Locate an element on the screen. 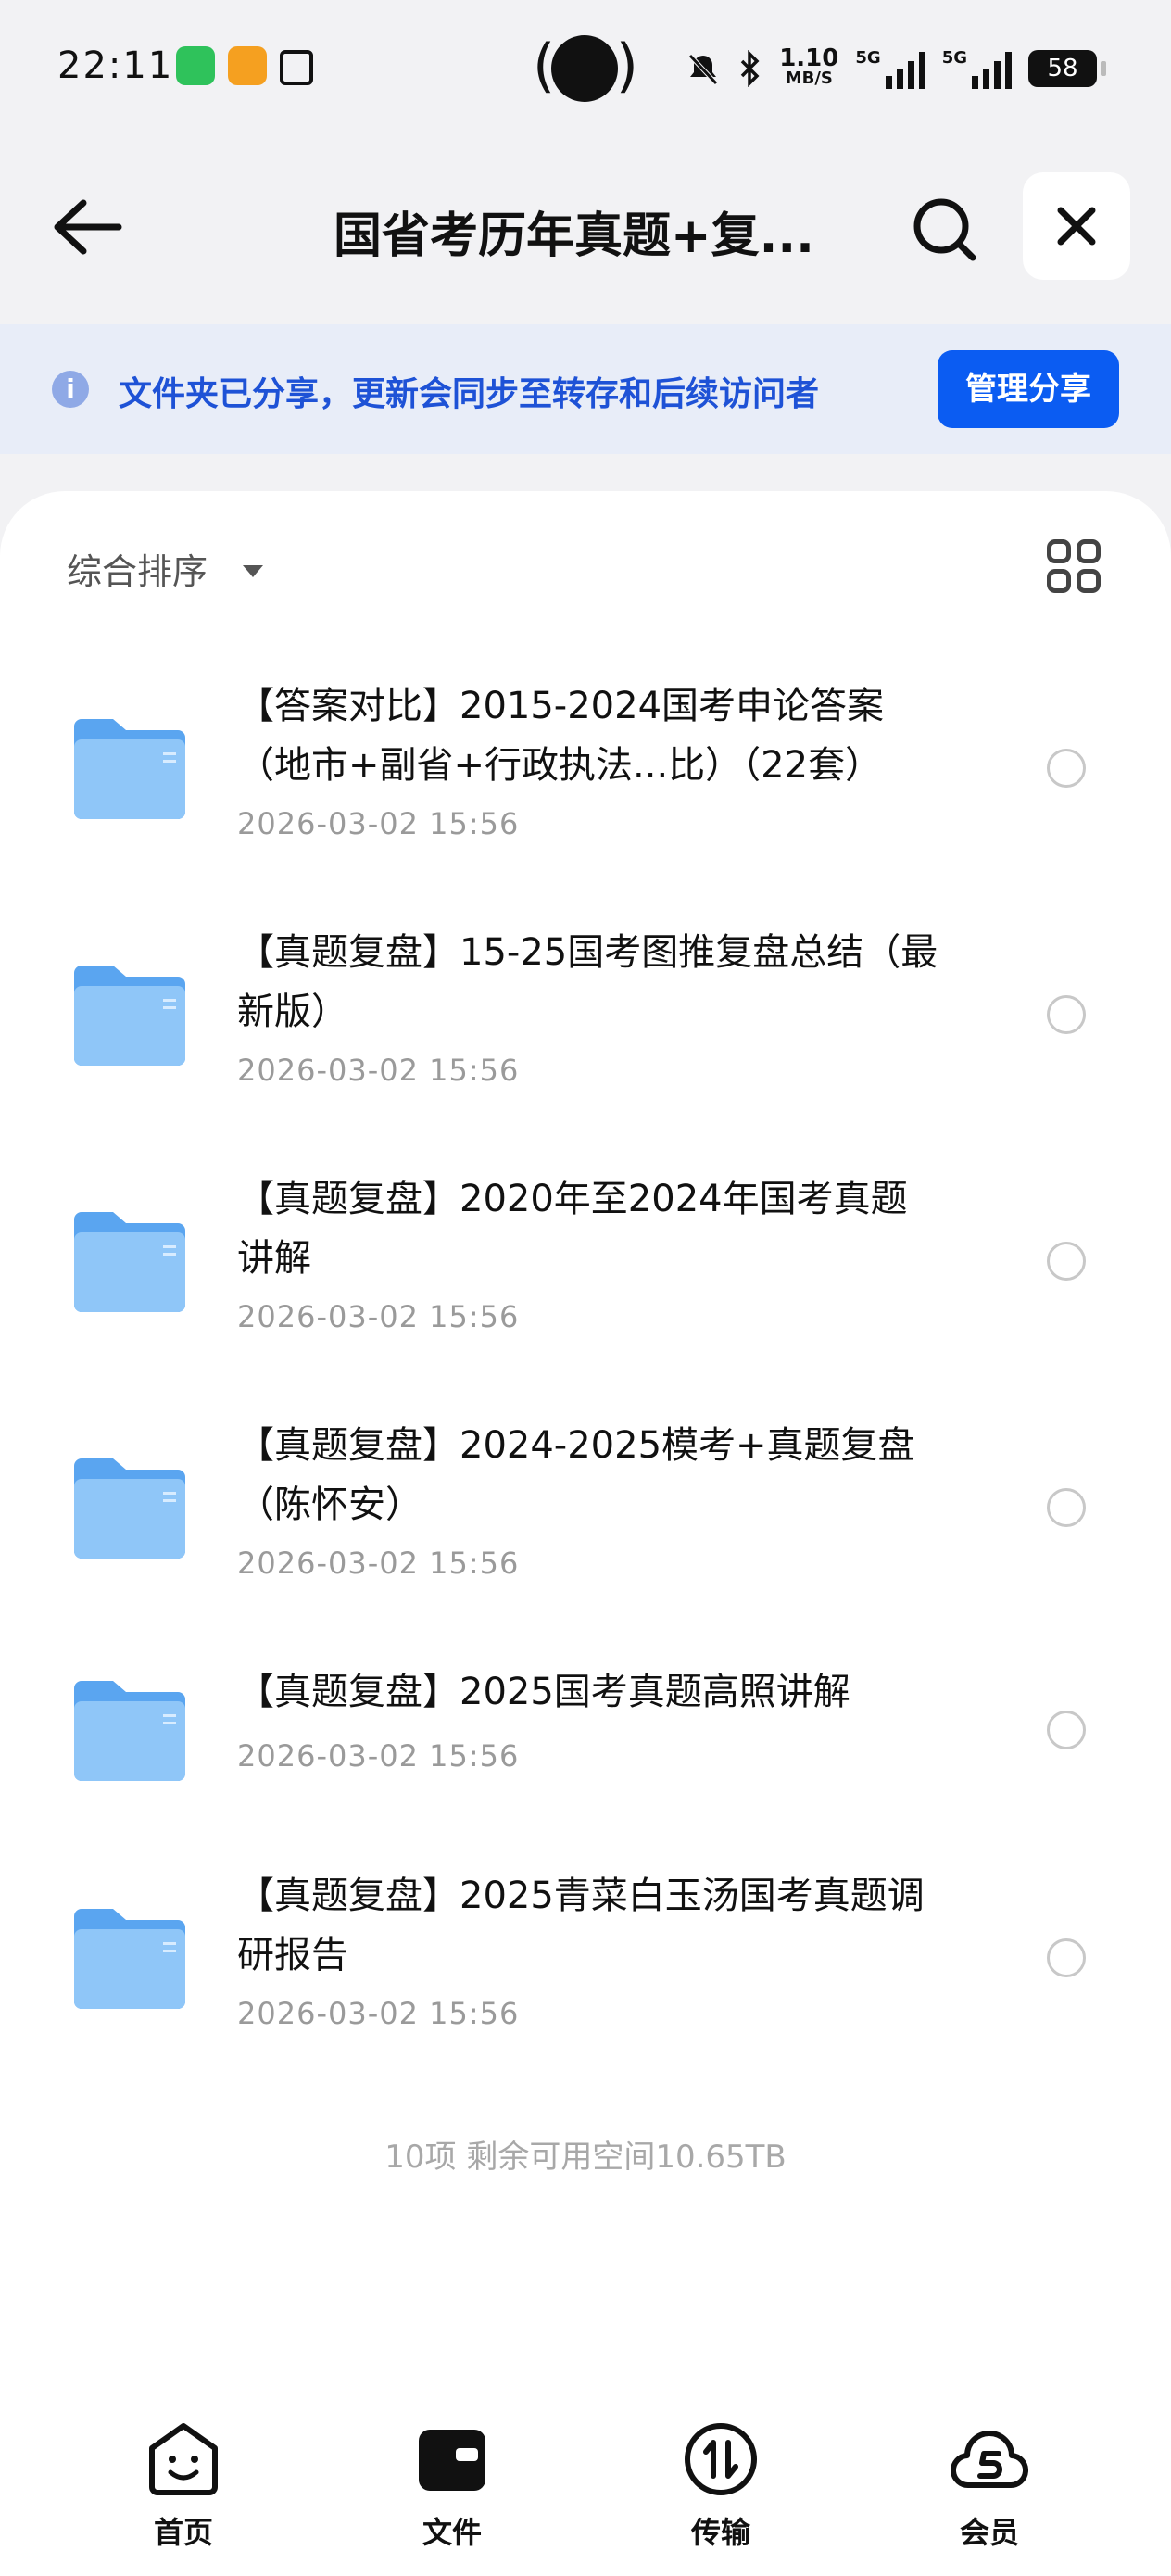 Image resolution: width=1171 pixels, height=2576 pixels. share-notice-banner: i 文件夹已分享，更新会同步至转存和后续访问者 管理分享 is located at coordinates (585, 389).